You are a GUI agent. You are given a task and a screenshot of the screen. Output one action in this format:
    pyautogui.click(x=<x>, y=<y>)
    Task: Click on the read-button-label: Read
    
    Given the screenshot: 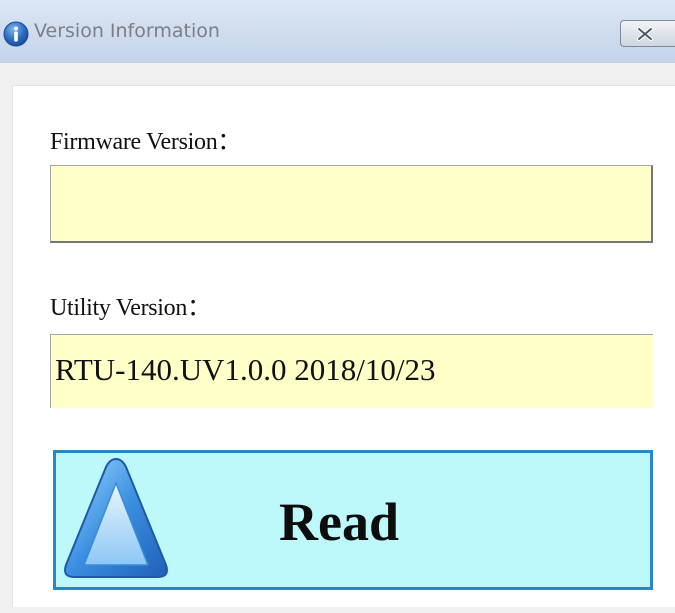 What is the action you would take?
    pyautogui.click(x=339, y=522)
    